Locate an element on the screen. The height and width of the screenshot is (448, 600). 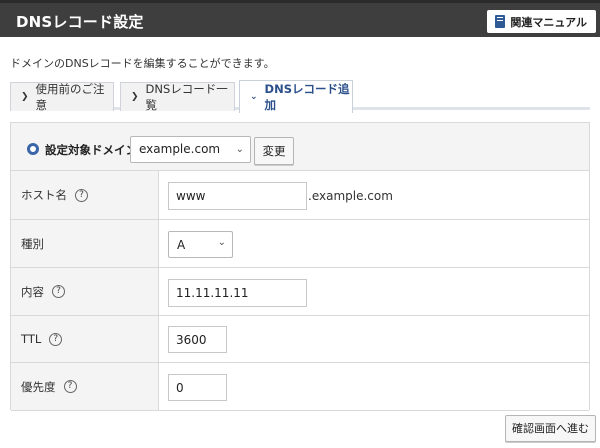
page-title: DNSレコード設定 is located at coordinates (80, 22).